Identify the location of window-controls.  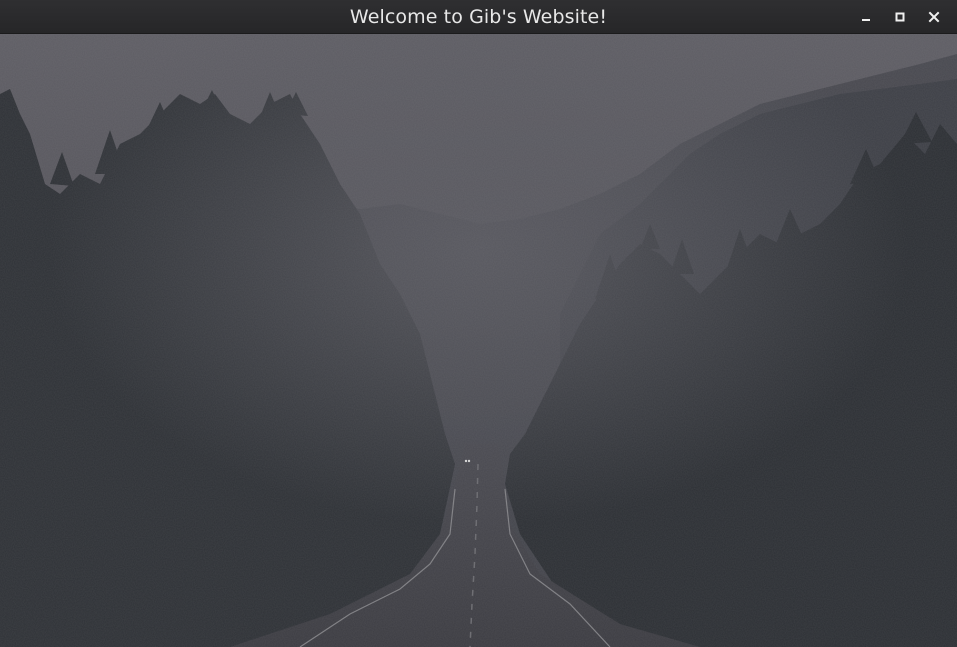
(900, 17).